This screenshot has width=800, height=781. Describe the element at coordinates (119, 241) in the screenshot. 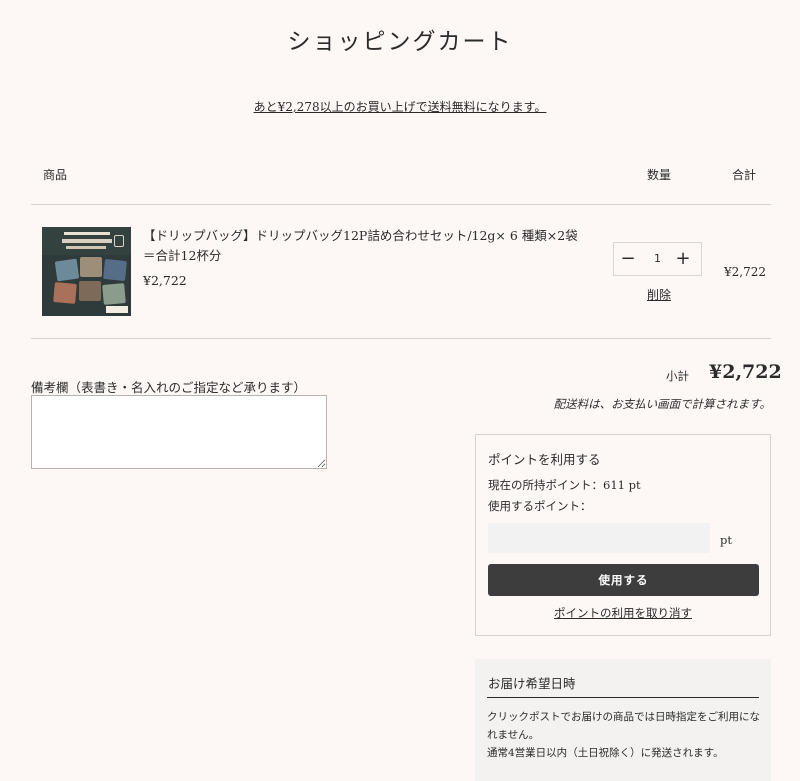

I see `product-image-cup` at that location.